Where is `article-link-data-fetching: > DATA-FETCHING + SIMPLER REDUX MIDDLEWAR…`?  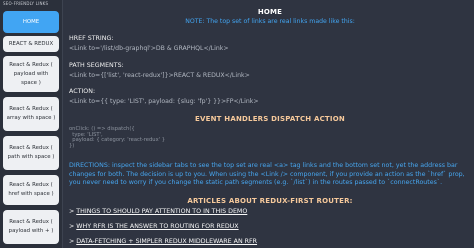
article-link-data-fetching: > DATA-FETCHING + SIMPLER REDUX MIDDLEWAR… is located at coordinates (163, 242).